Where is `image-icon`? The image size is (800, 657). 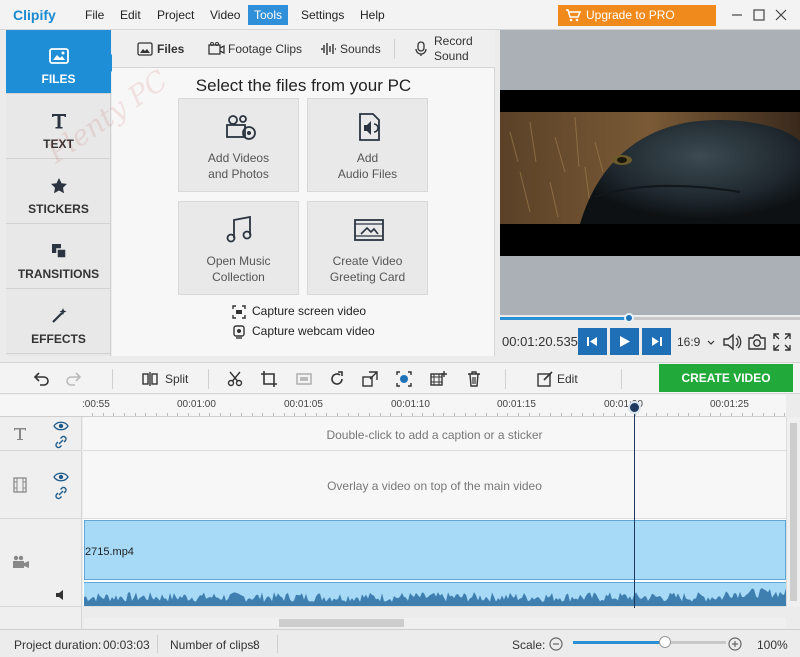
image-icon is located at coordinates (59, 56).